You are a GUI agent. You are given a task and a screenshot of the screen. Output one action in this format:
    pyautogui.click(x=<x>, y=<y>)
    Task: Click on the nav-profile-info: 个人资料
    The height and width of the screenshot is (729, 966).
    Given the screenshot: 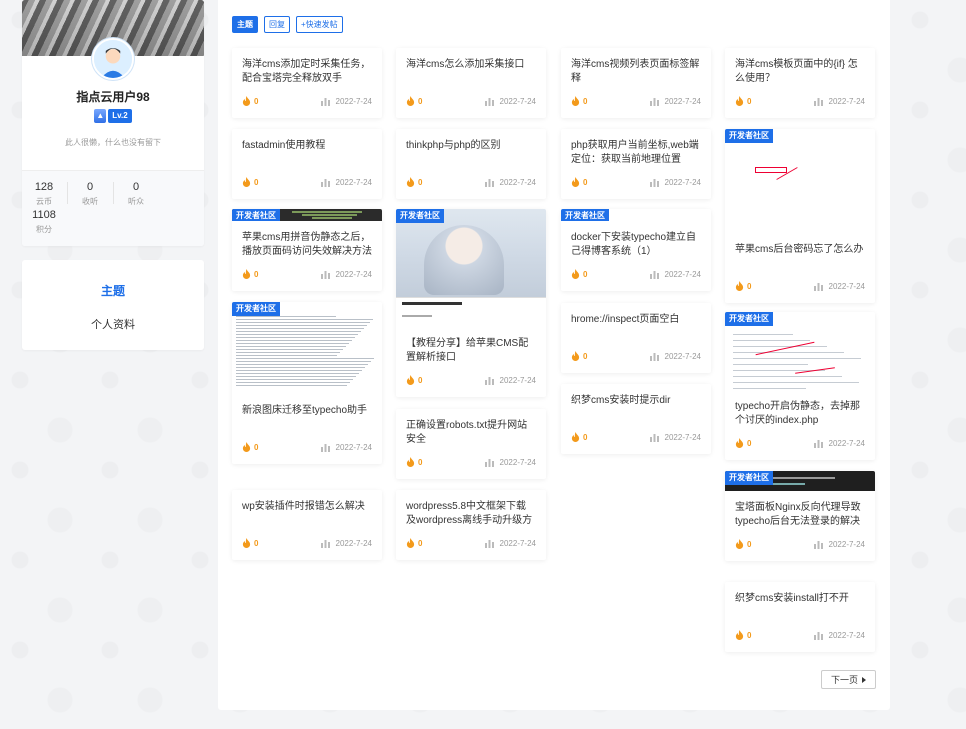 What is the action you would take?
    pyautogui.click(x=113, y=324)
    